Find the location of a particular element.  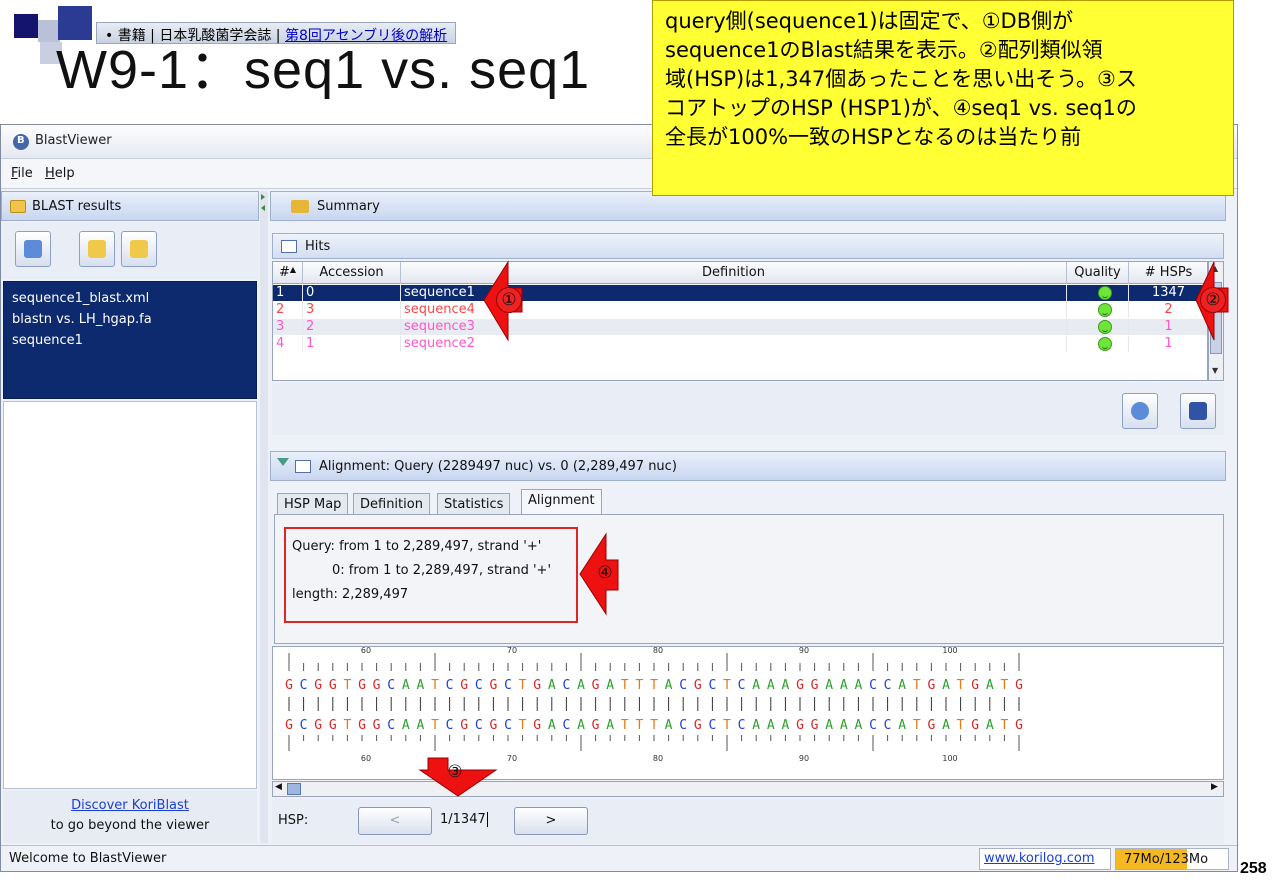

scroll-left-icon: ◀ is located at coordinates (278, 787).